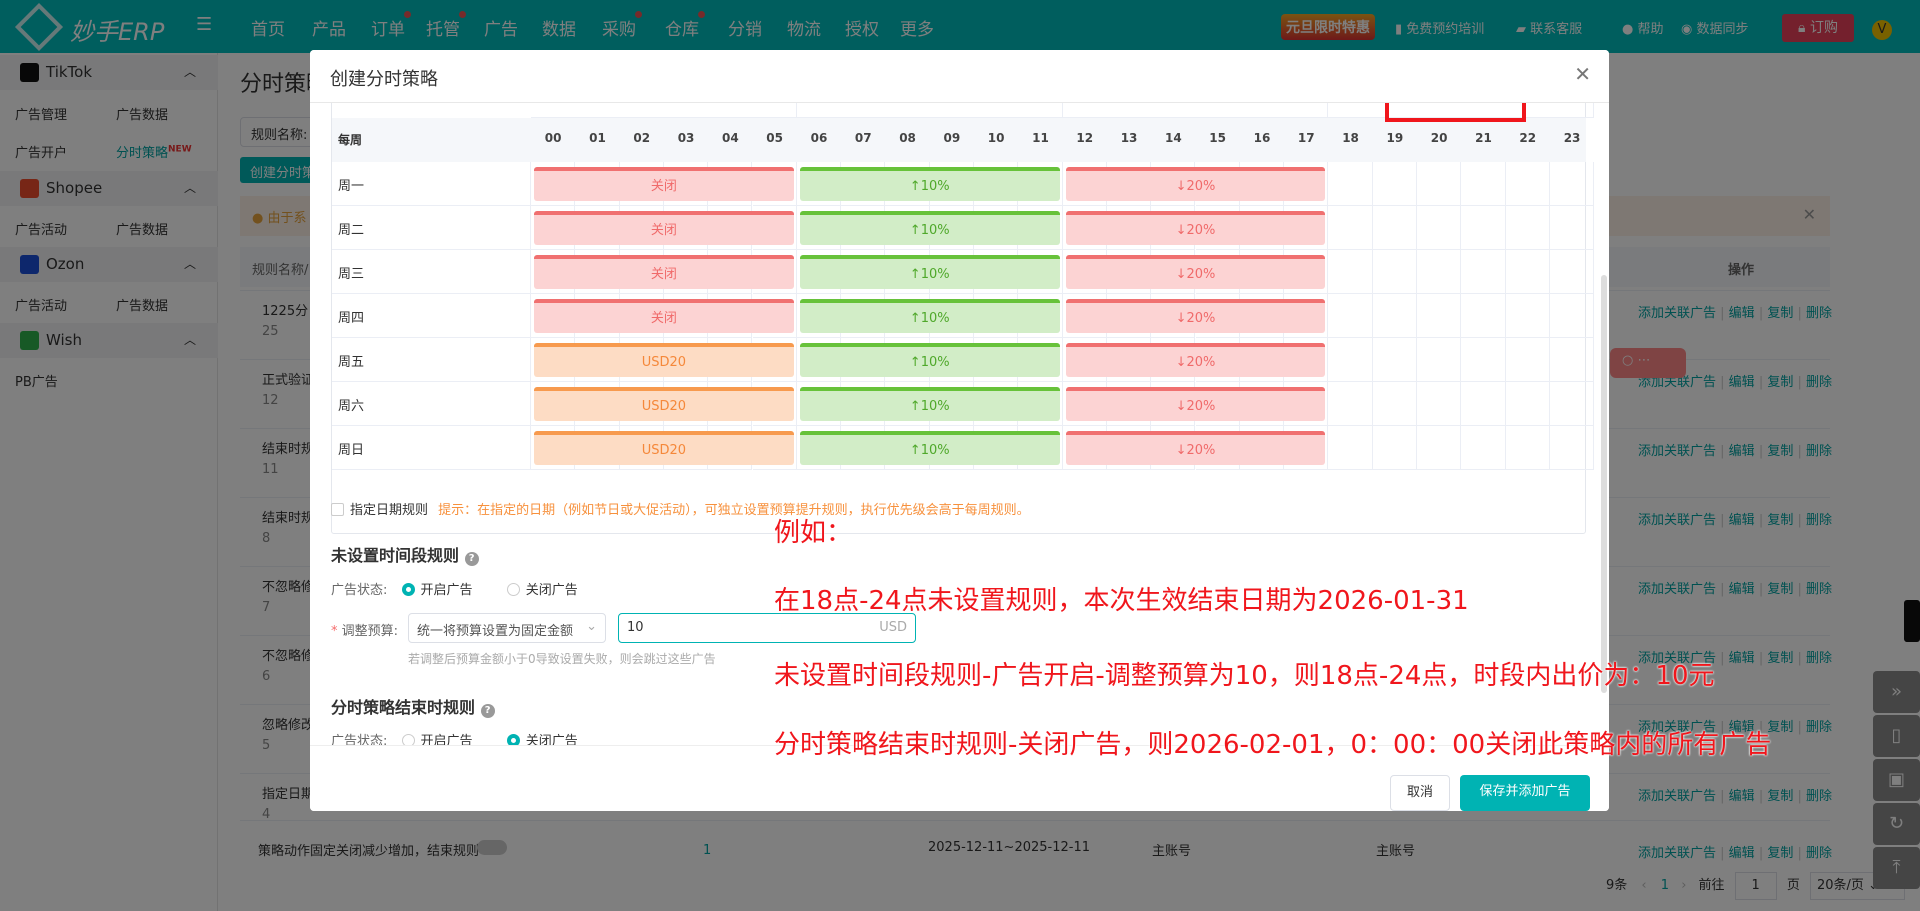  What do you see at coordinates (1306, 138) in the screenshot?
I see `hour-header: 17` at bounding box center [1306, 138].